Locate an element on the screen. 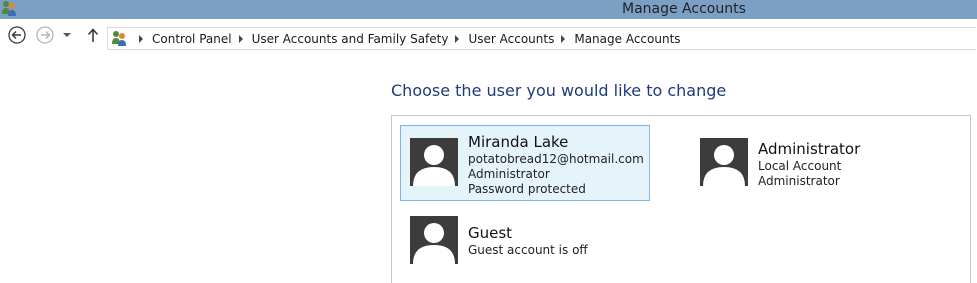 The image size is (977, 283). account-status: Guest account is off is located at coordinates (528, 250).